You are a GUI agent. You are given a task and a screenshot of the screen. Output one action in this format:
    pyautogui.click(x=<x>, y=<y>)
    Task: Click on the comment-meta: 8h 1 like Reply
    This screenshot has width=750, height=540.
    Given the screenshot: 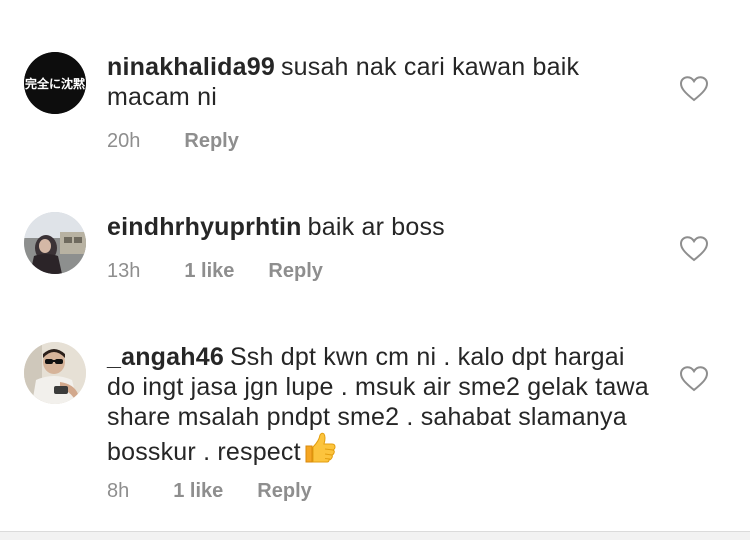 What is the action you would take?
    pyautogui.click(x=209, y=491)
    